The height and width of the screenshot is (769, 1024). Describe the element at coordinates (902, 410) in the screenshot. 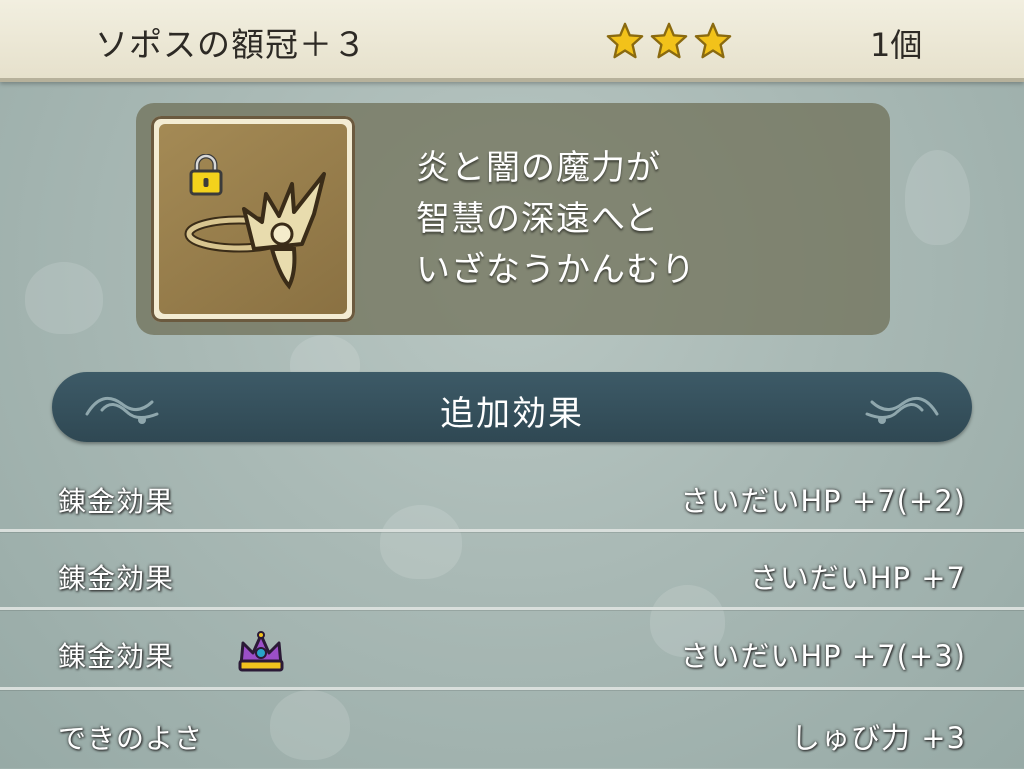

I see `right-flourish-icon` at that location.